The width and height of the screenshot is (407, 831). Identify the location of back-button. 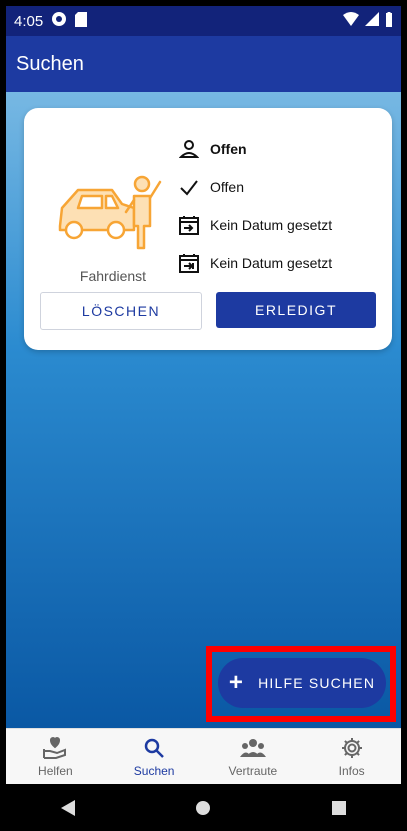
(68, 808).